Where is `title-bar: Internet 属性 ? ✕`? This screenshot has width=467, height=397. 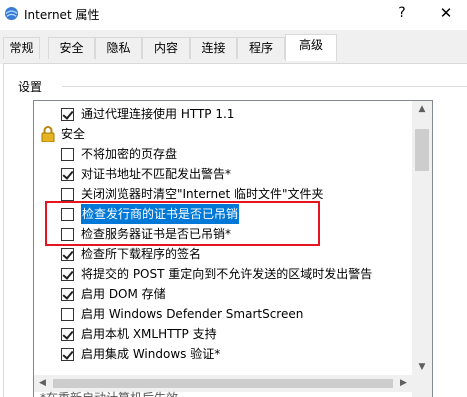
title-bar: Internet 属性 ? ✕ is located at coordinates (233, 15).